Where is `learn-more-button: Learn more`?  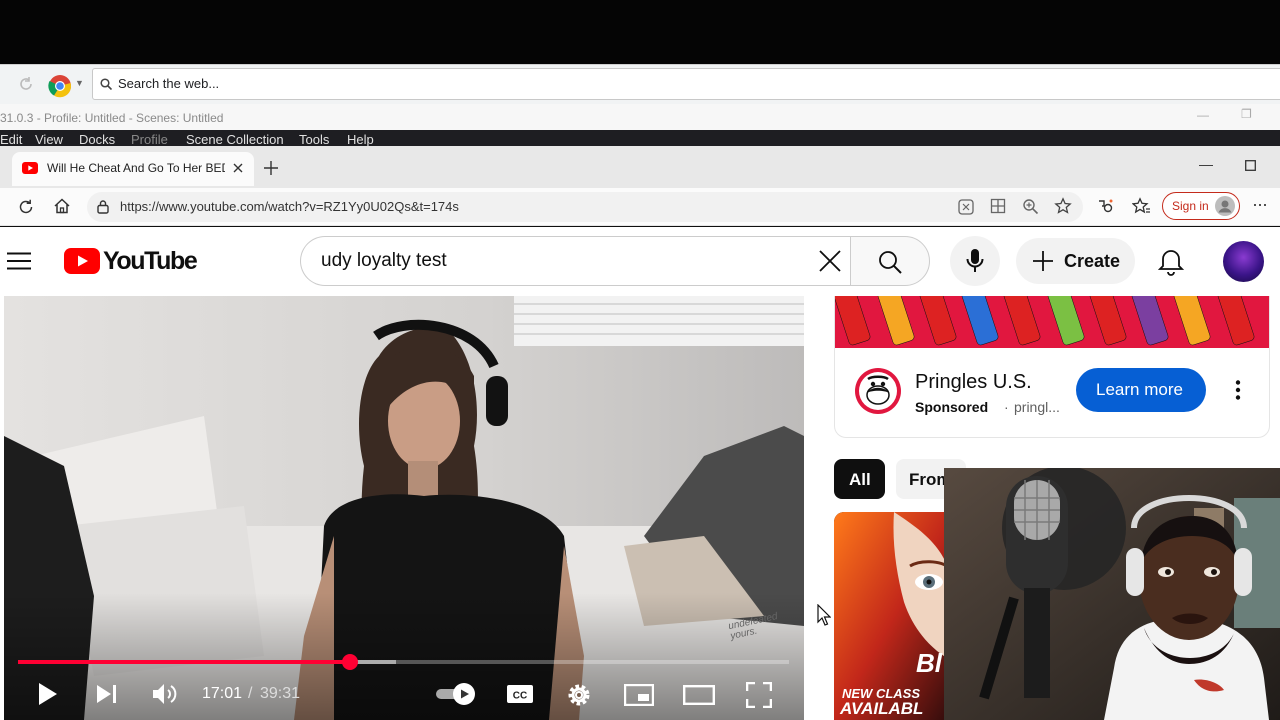 learn-more-button: Learn more is located at coordinates (1141, 390).